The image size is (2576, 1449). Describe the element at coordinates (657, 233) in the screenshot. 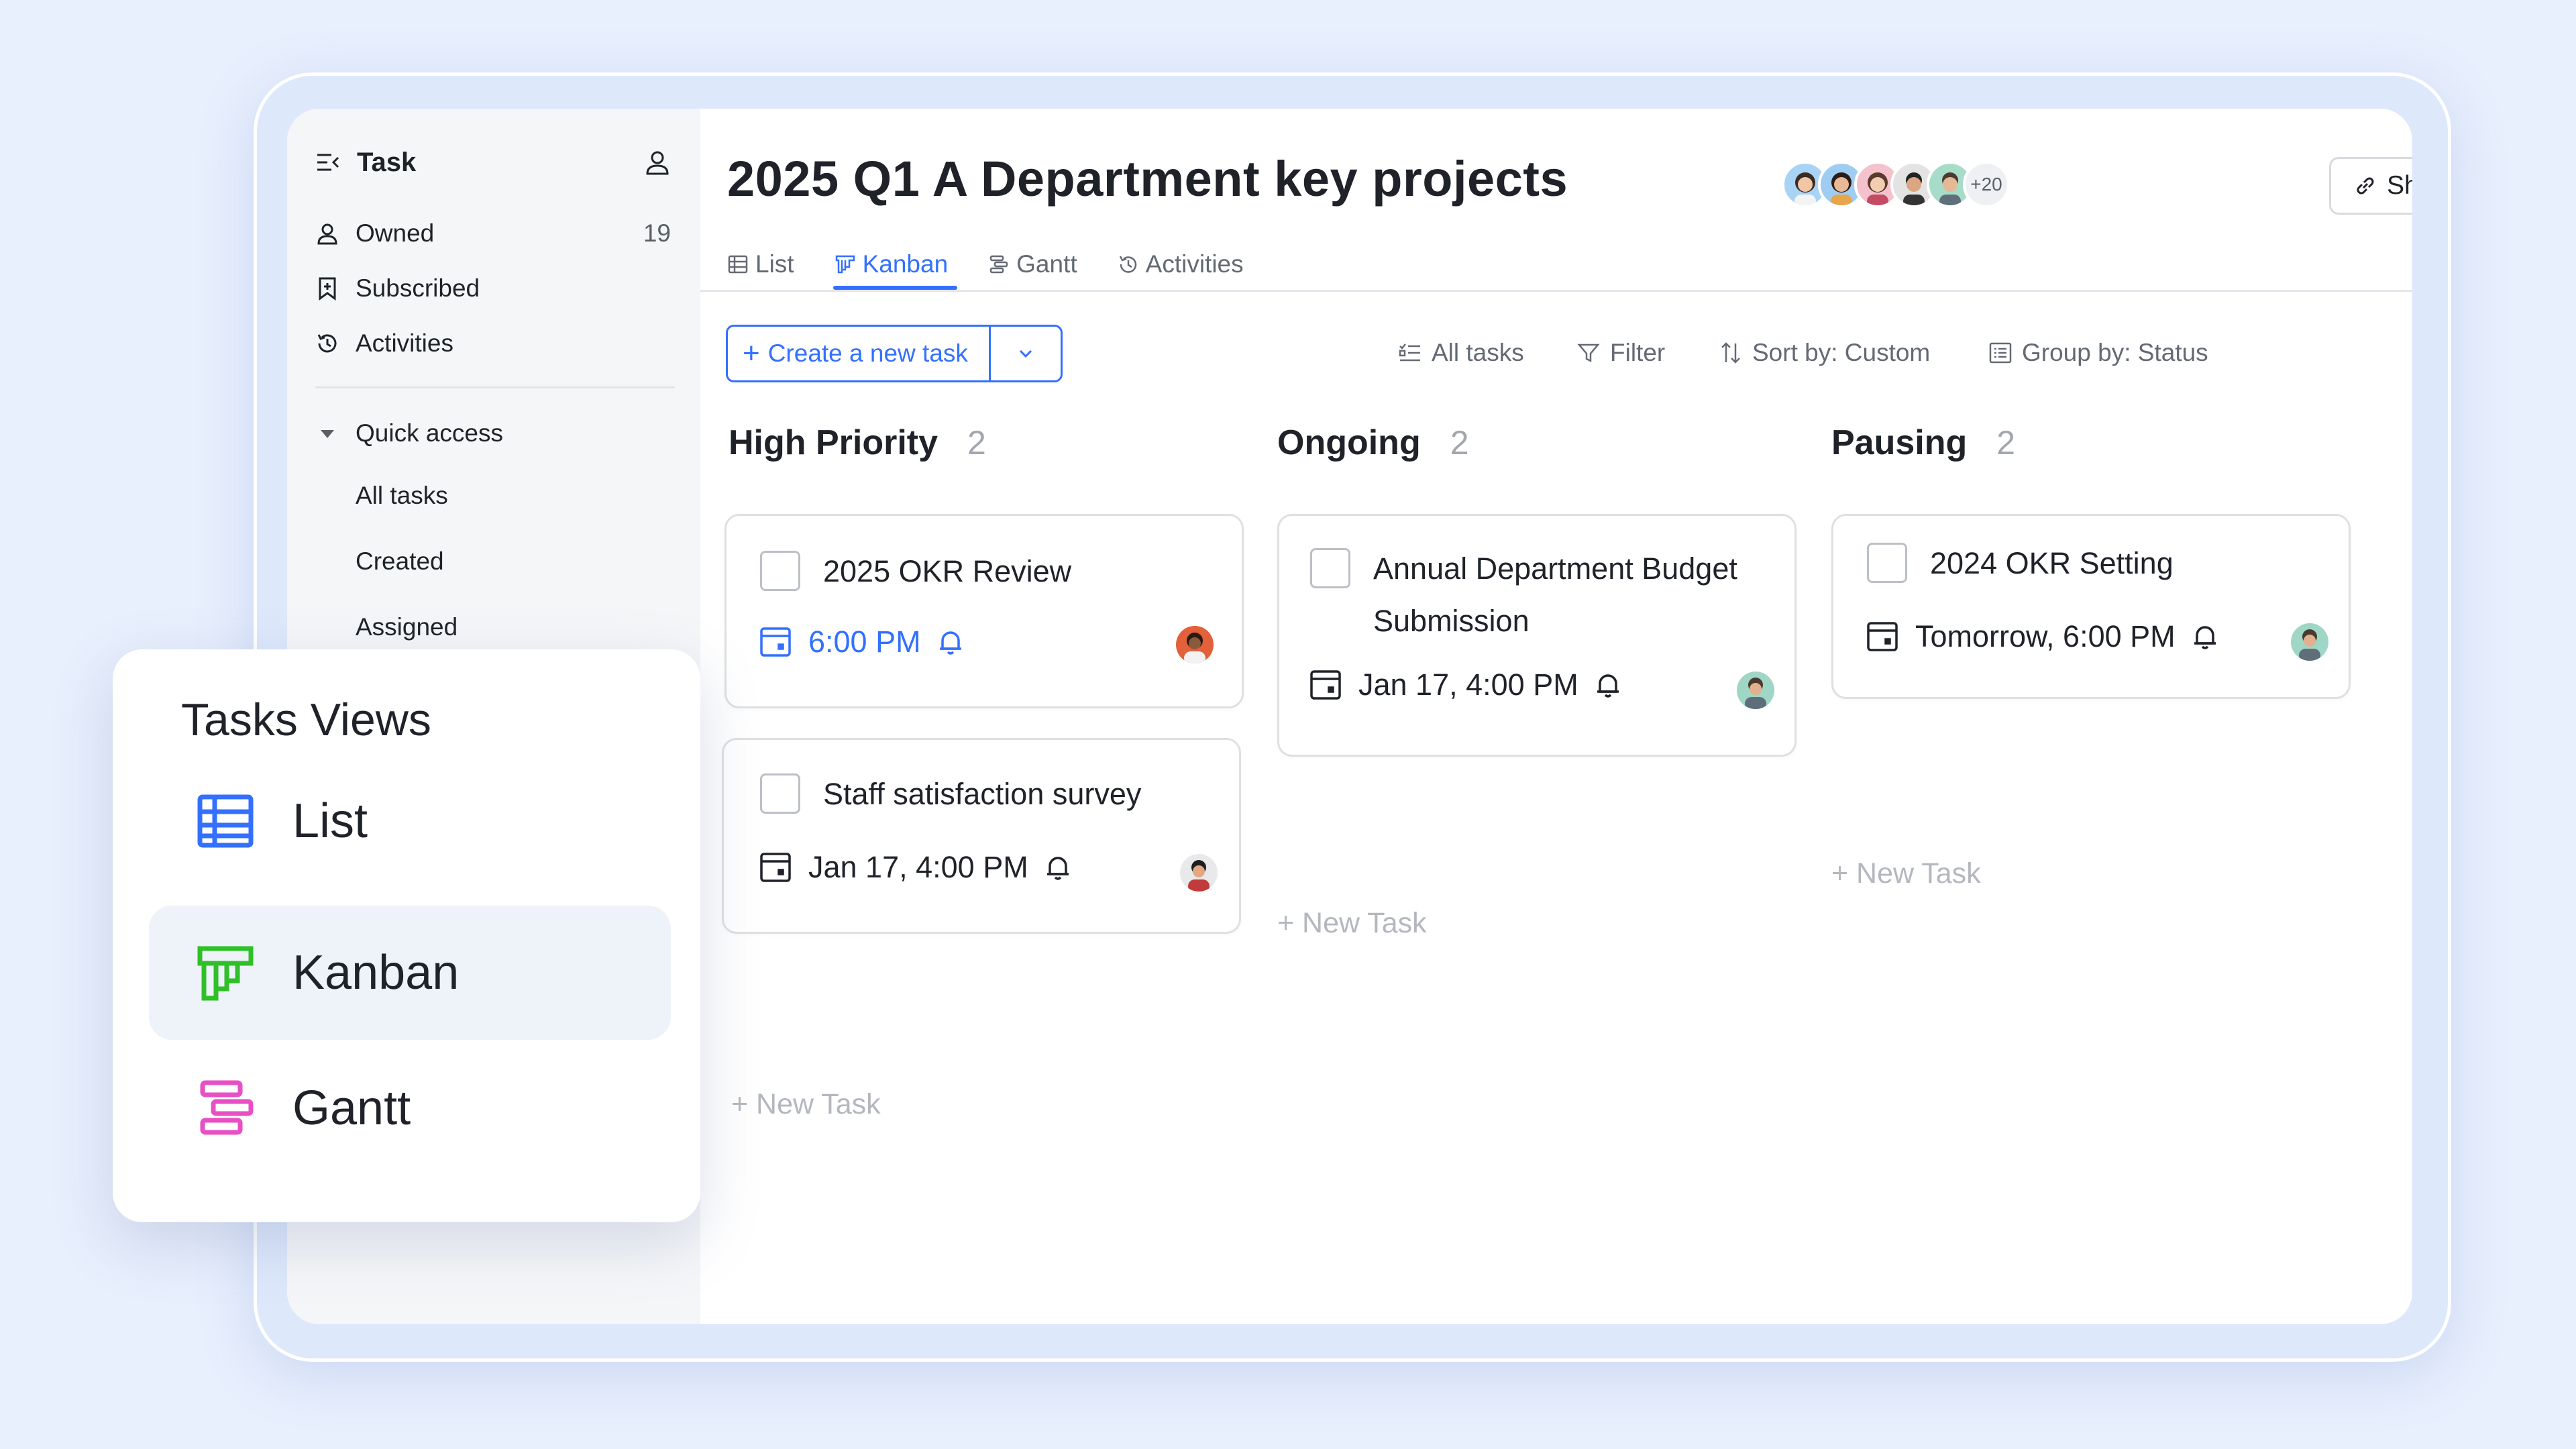

I see `owned-count: 19` at that location.